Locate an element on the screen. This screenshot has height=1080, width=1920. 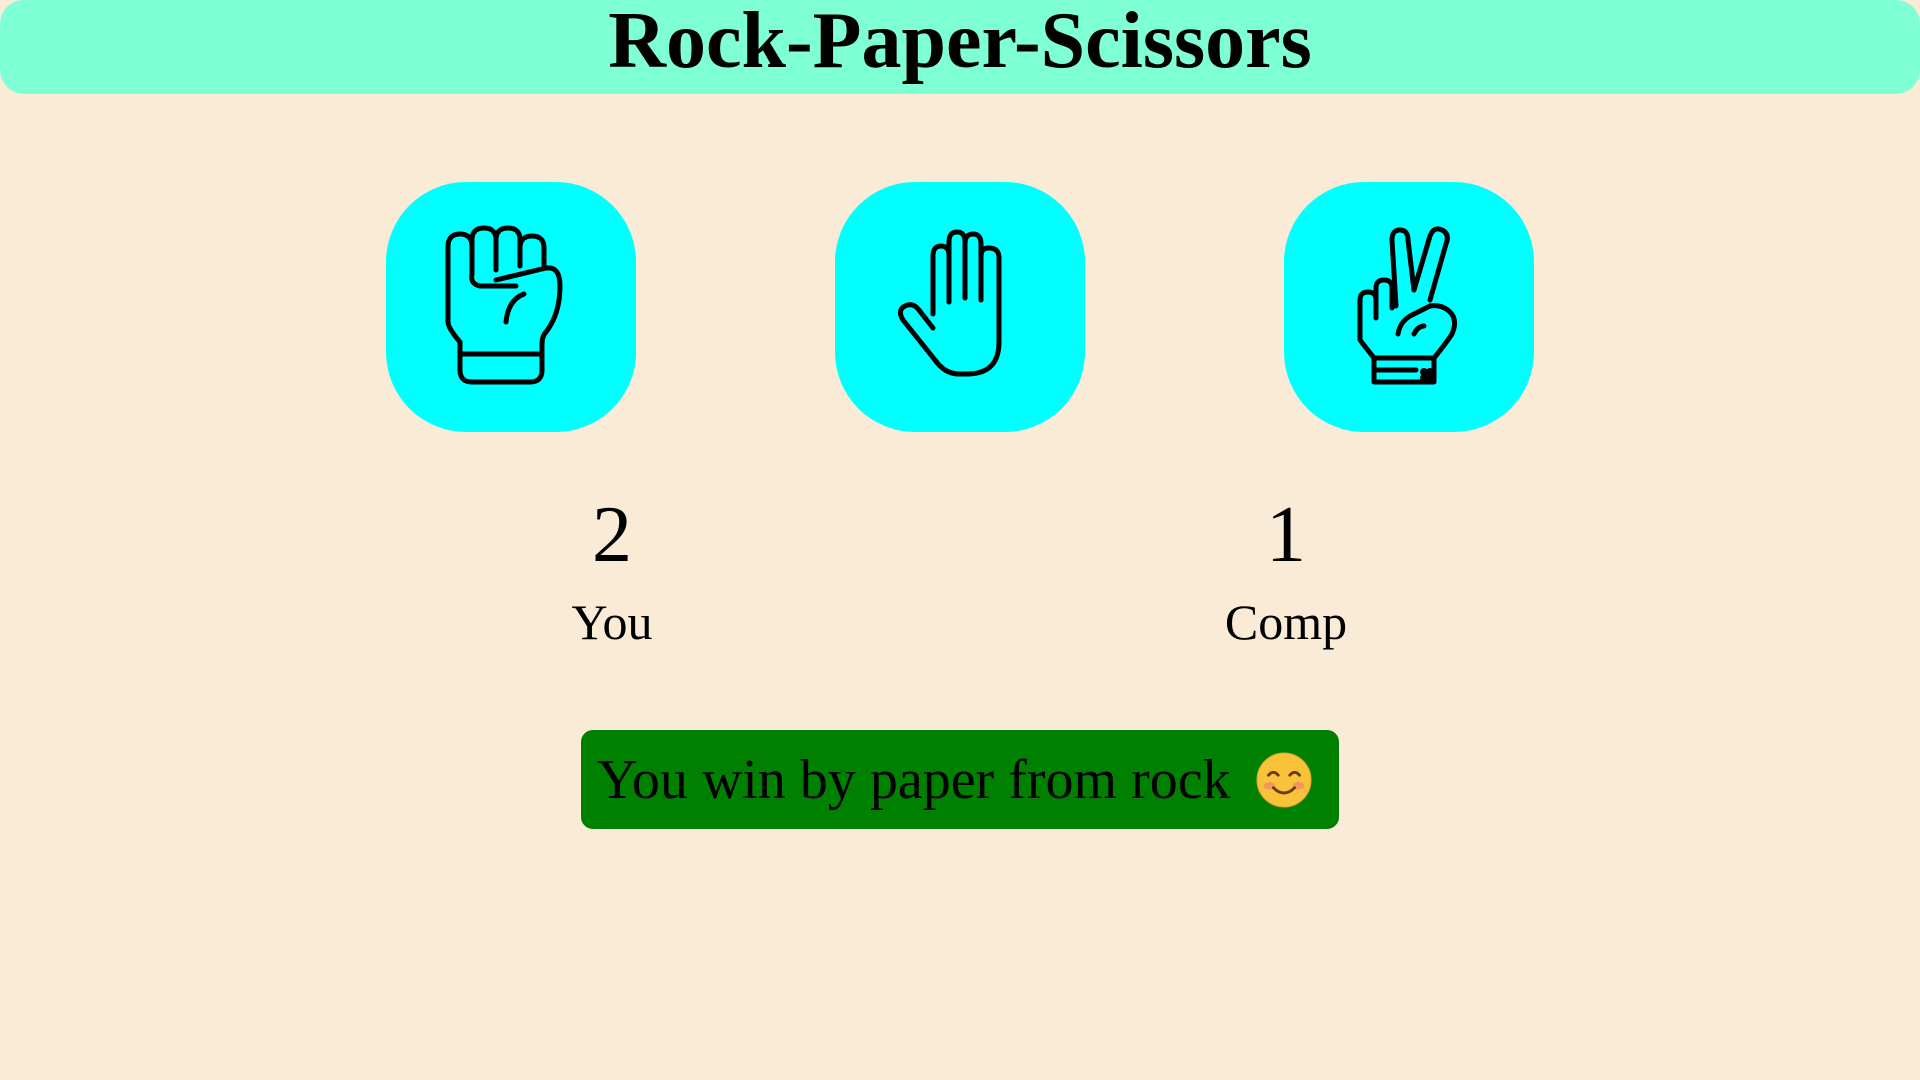
comp-score-block: 1 Comp is located at coordinates (1286, 571).